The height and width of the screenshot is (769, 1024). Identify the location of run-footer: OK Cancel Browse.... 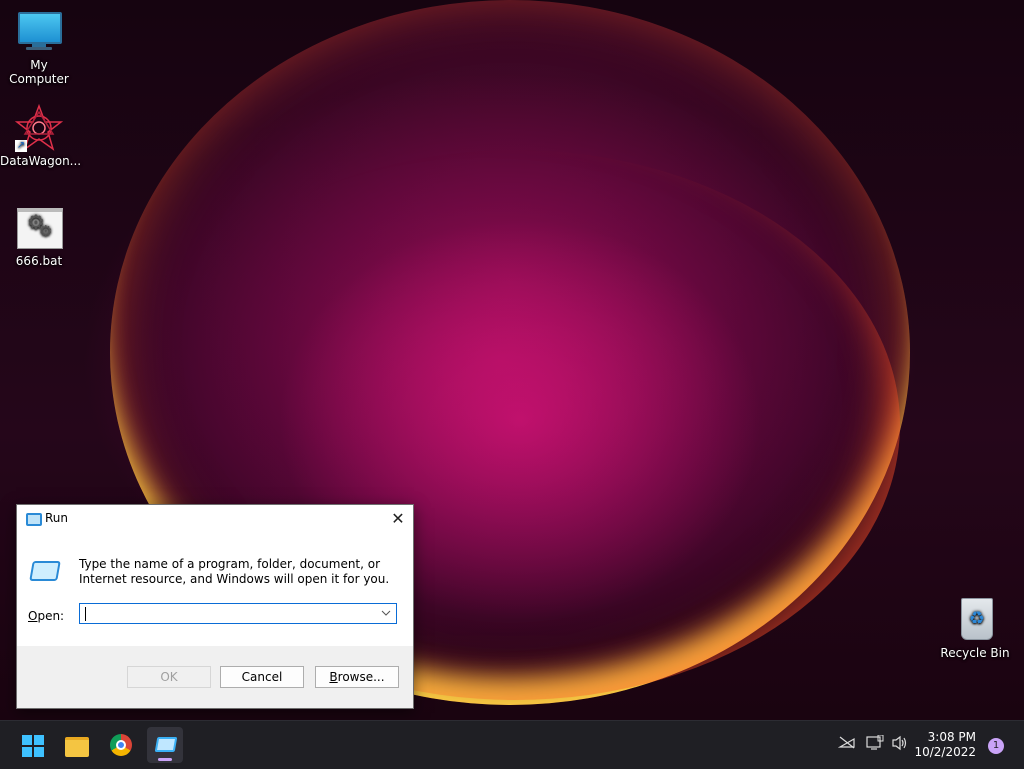
(215, 676).